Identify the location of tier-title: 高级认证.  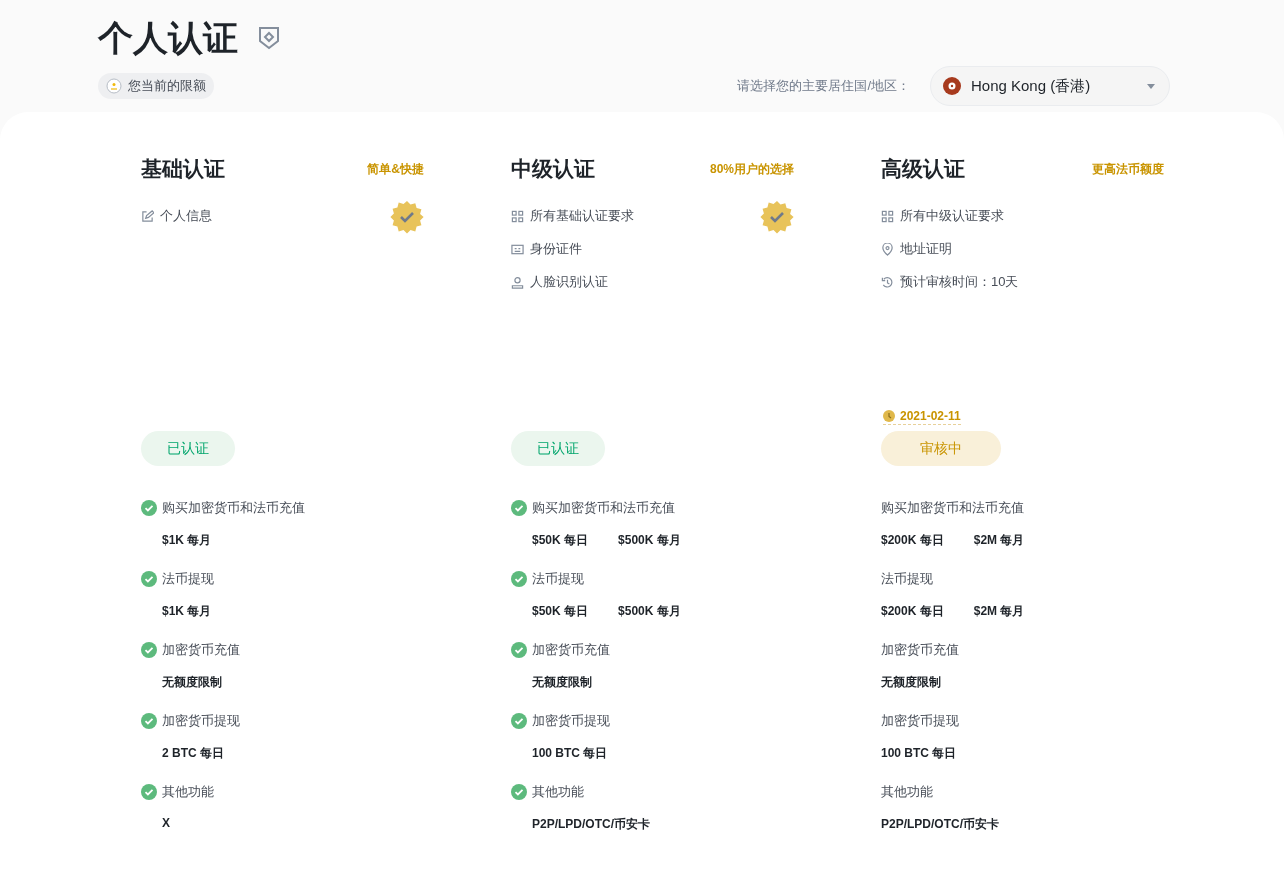
(923, 169).